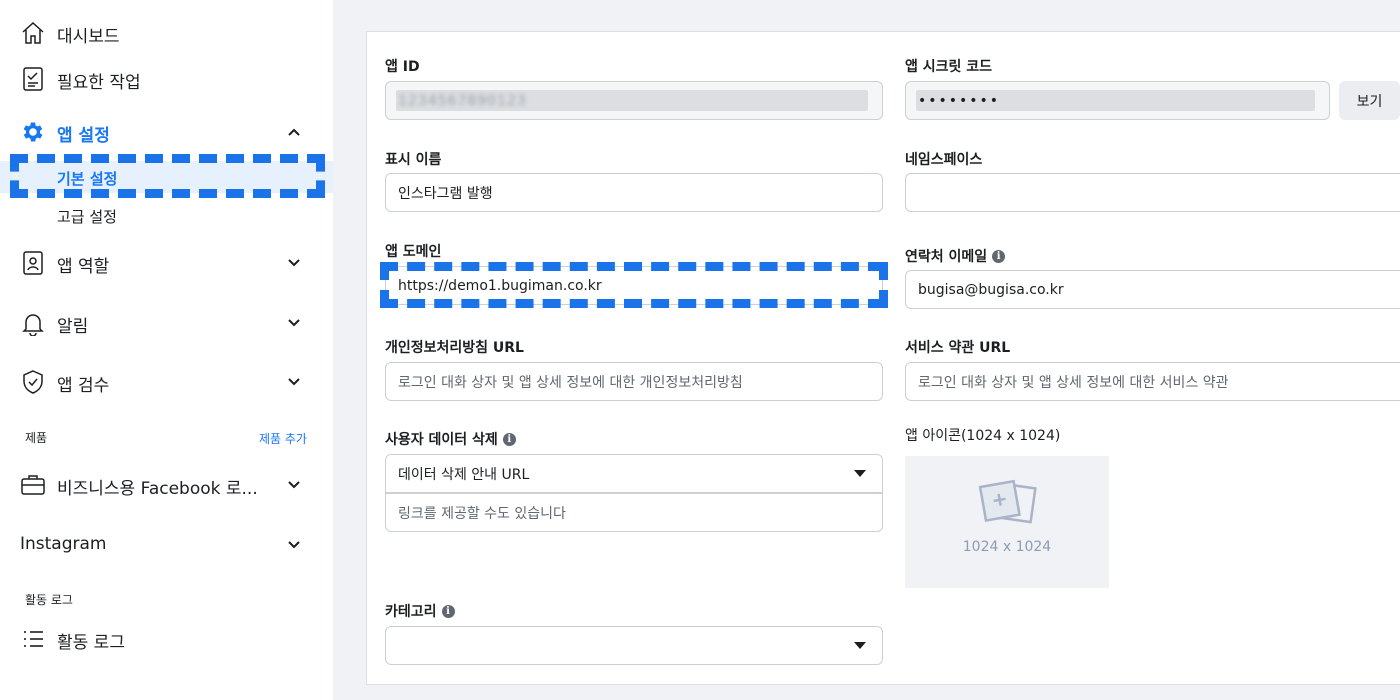  What do you see at coordinates (83, 386) in the screenshot?
I see `sidebar-item-label: 앱 검수` at bounding box center [83, 386].